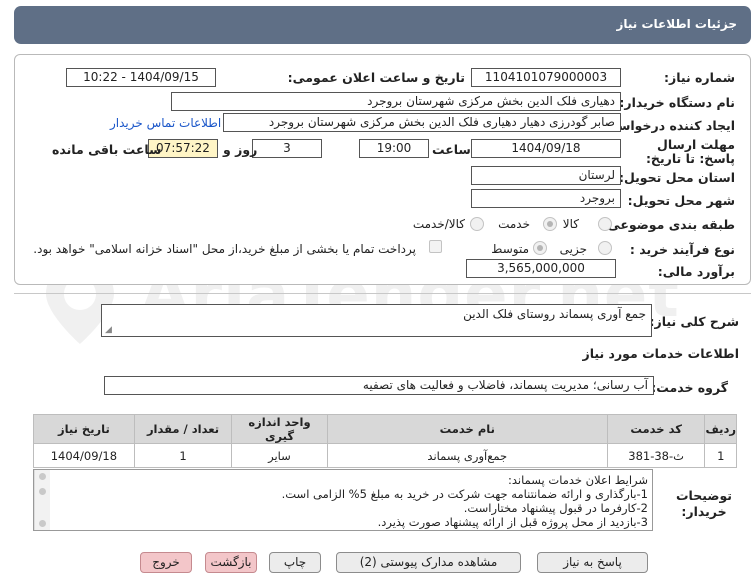  I want to click on column-header-quantity: تعداد / مقدار, so click(183, 429).